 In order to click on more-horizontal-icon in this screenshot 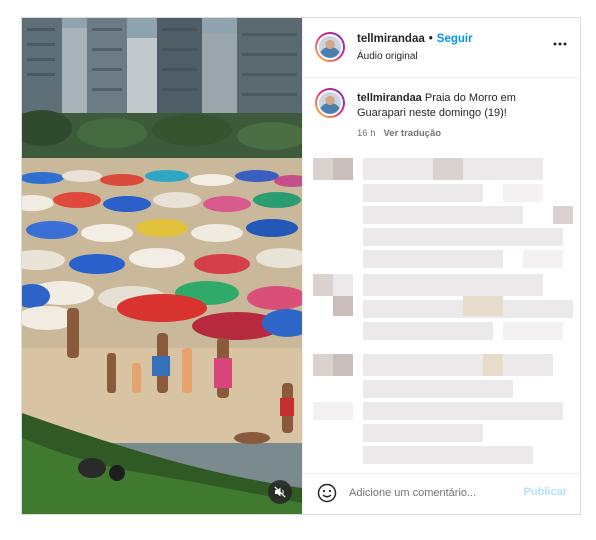, I will do `click(560, 44)`.